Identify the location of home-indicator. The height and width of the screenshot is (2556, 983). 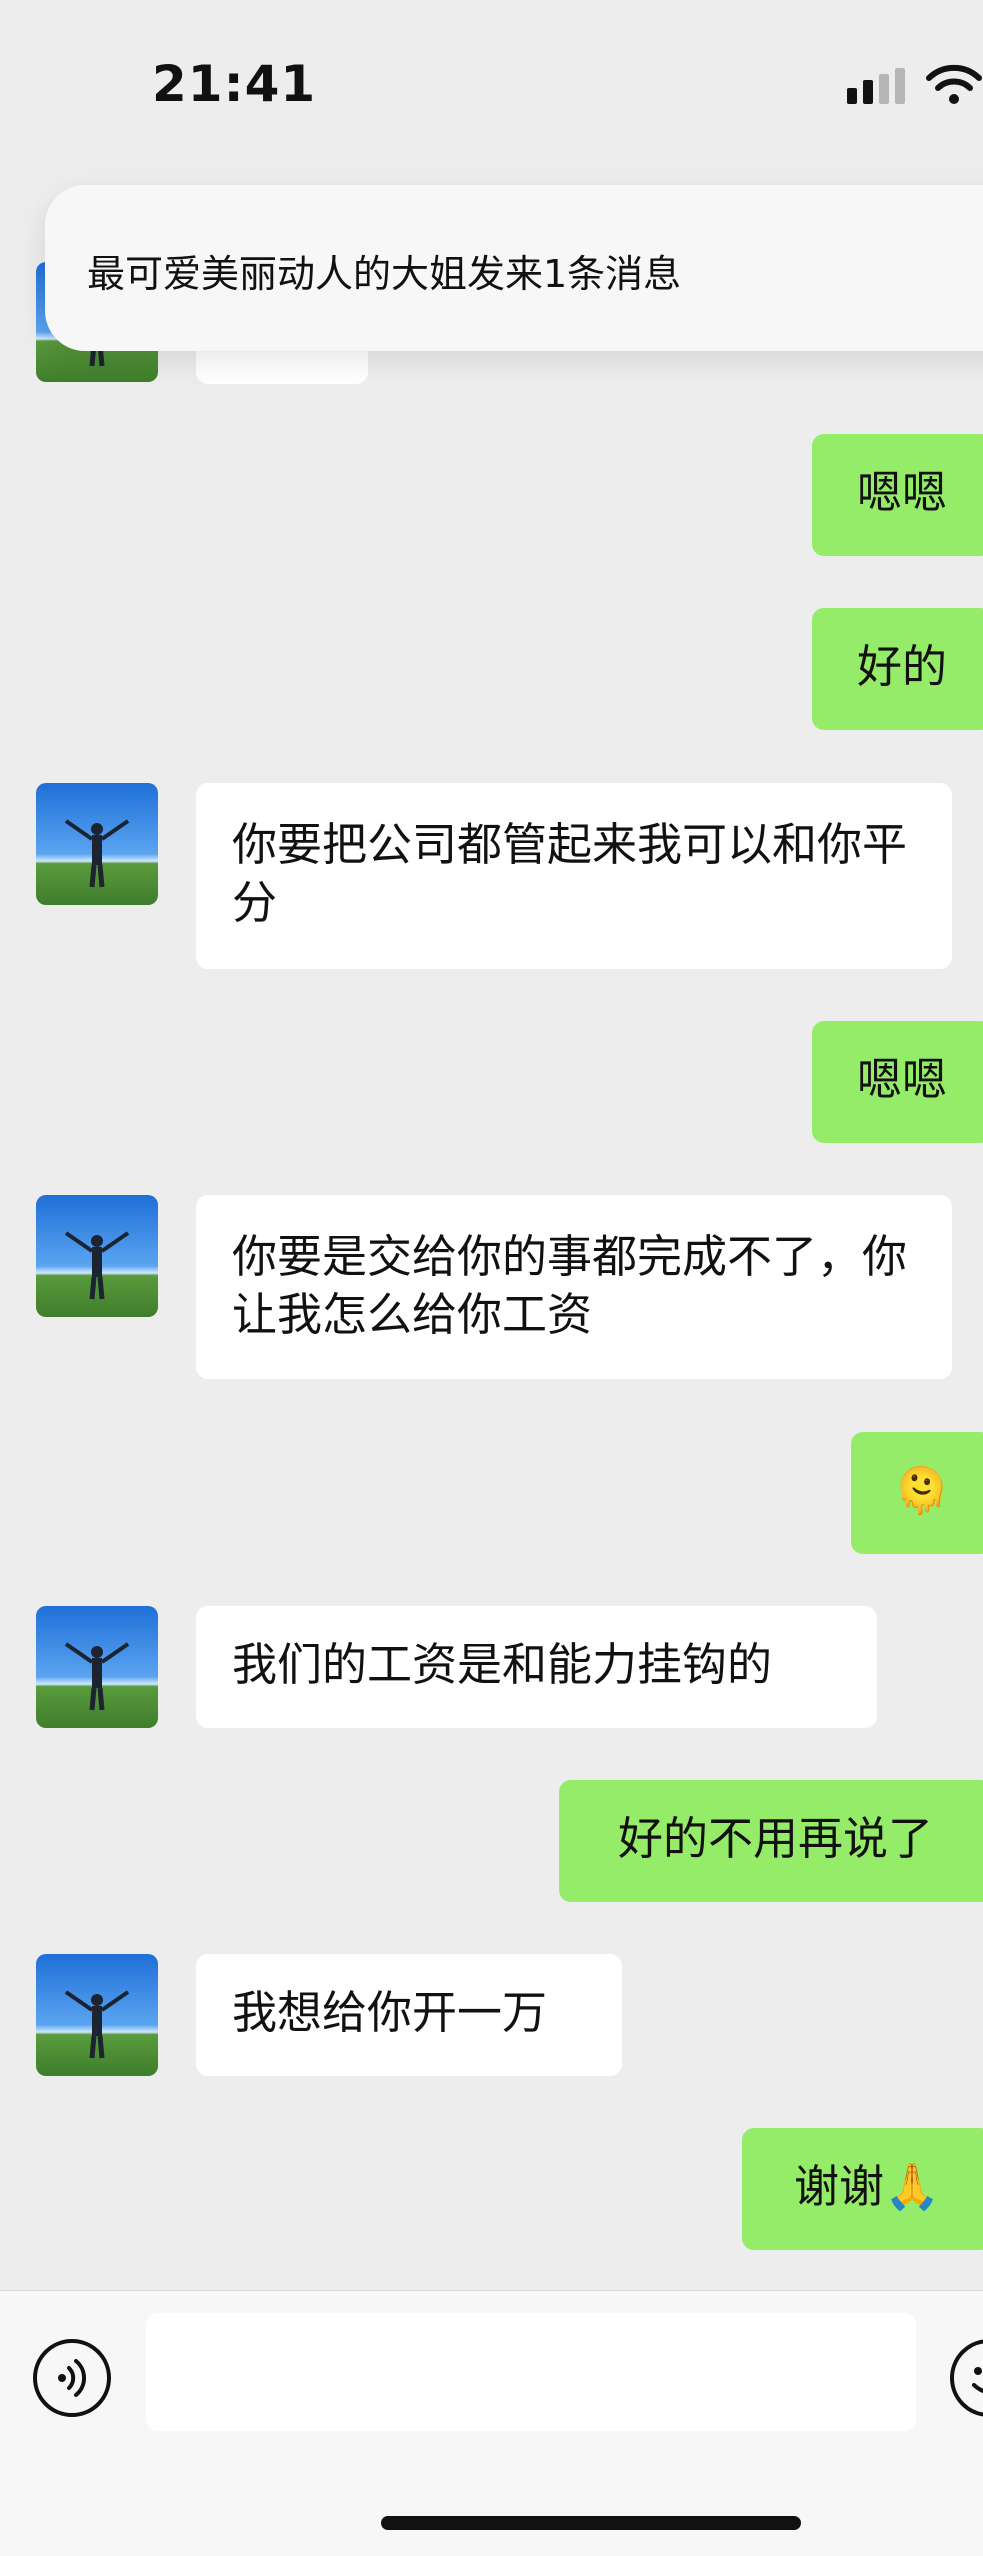
(591, 2523).